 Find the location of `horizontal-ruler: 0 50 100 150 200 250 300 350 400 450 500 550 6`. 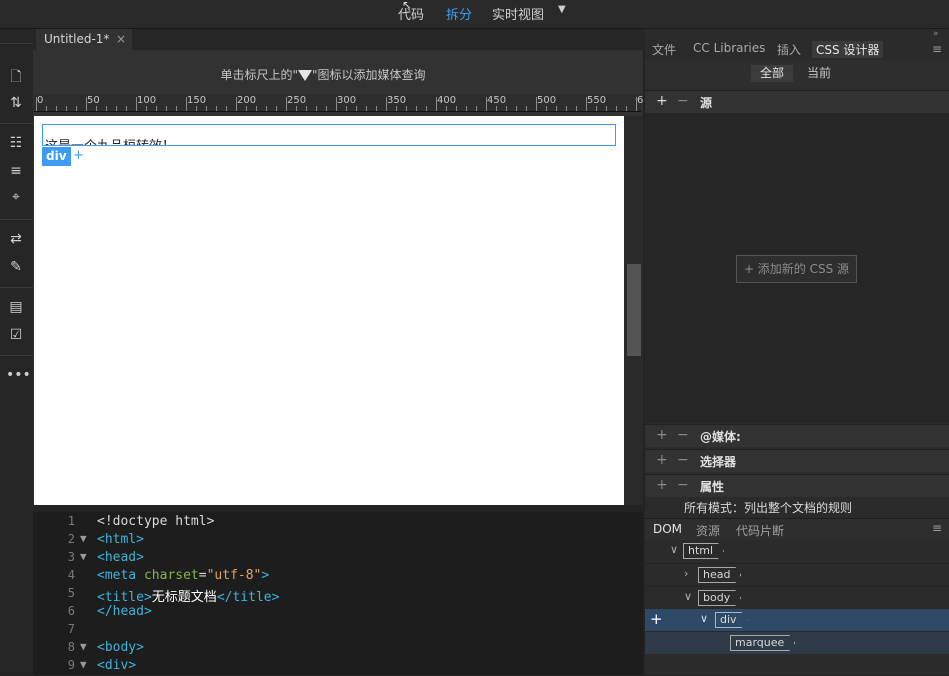

horizontal-ruler: 0 50 100 150 200 250 300 350 400 450 500 550 6 is located at coordinates (338, 103).